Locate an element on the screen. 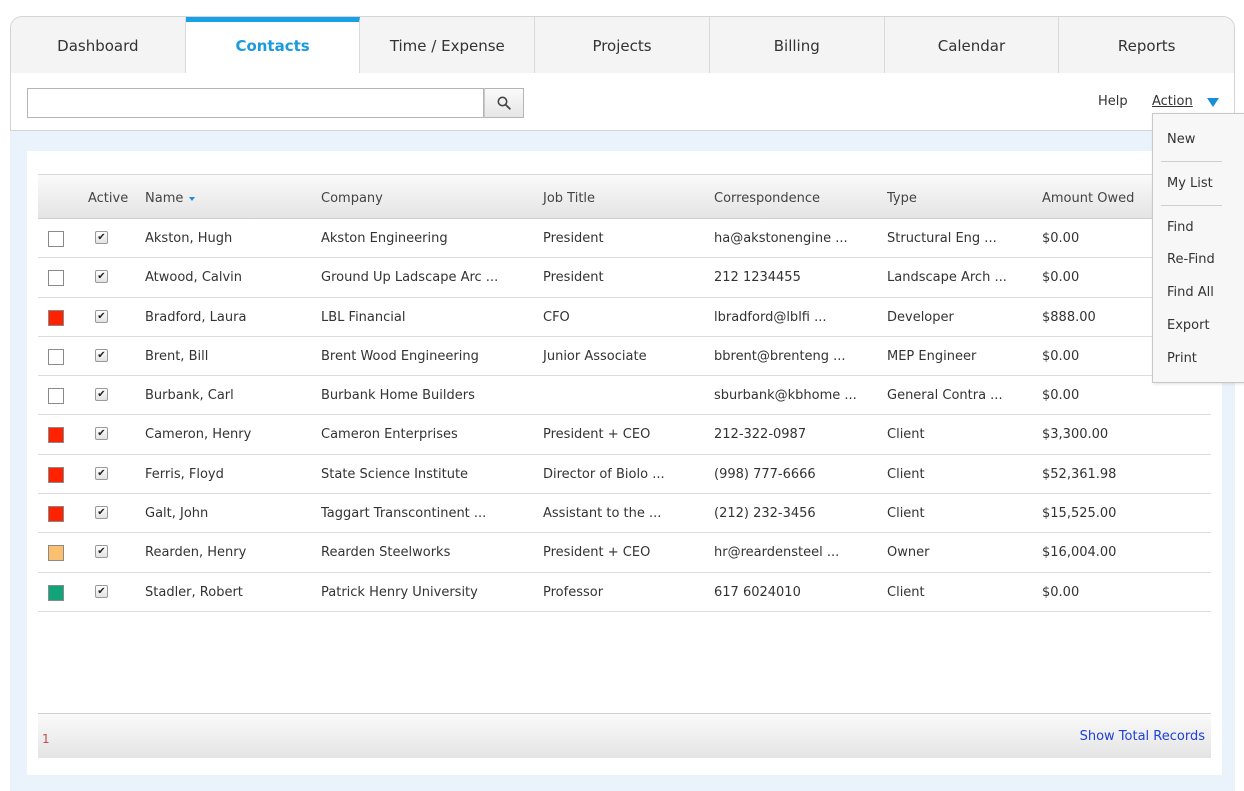 Image resolution: width=1244 pixels, height=791 pixels. tab-dashboard: Dashboard is located at coordinates (98, 45).